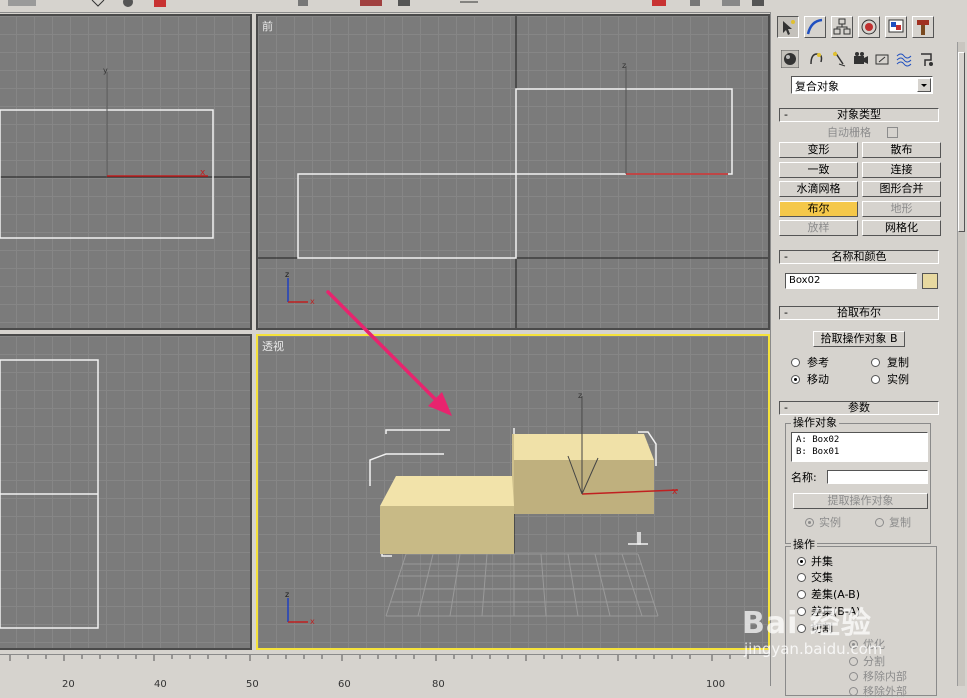  What do you see at coordinates (926, 59) in the screenshot?
I see `systems-icon` at bounding box center [926, 59].